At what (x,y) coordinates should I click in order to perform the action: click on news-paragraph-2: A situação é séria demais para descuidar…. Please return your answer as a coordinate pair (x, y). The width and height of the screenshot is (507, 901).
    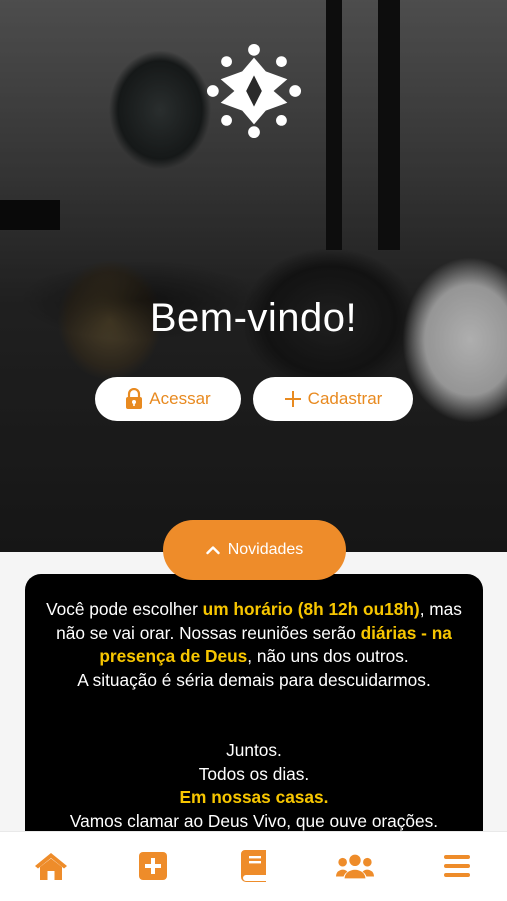
    Looking at the image, I should click on (254, 679).